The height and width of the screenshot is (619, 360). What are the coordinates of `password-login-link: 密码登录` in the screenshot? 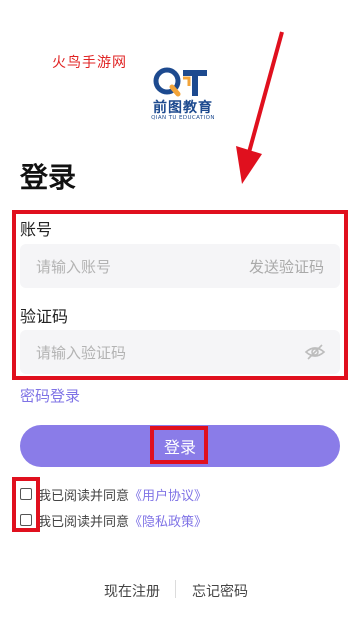 It's located at (50, 395).